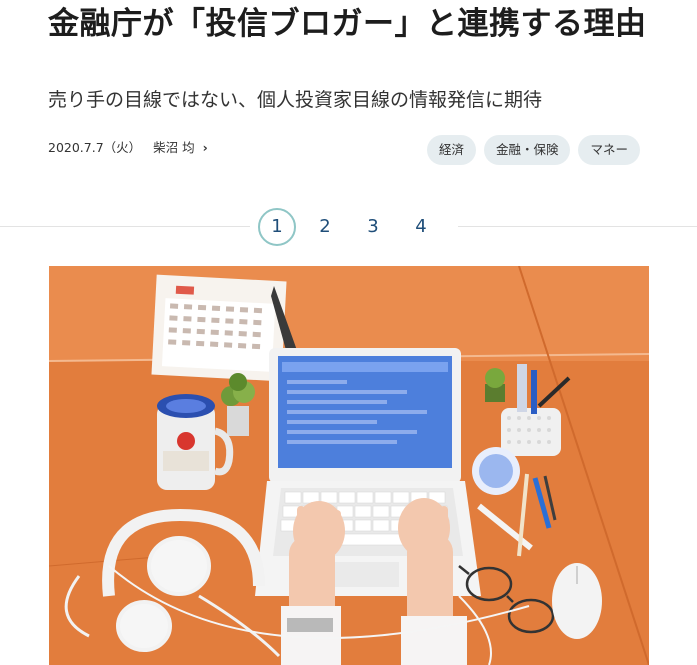 This screenshot has width=697, height=665. What do you see at coordinates (95, 147) in the screenshot?
I see `article-date: 2020.7.7（火）` at bounding box center [95, 147].